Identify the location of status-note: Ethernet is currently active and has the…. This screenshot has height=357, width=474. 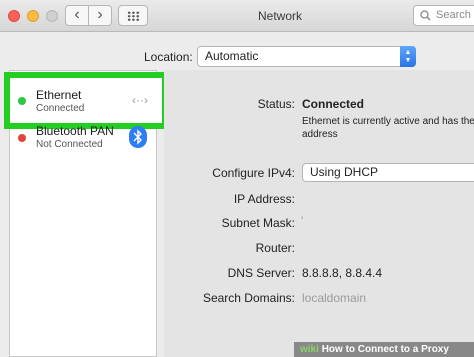
(388, 128).